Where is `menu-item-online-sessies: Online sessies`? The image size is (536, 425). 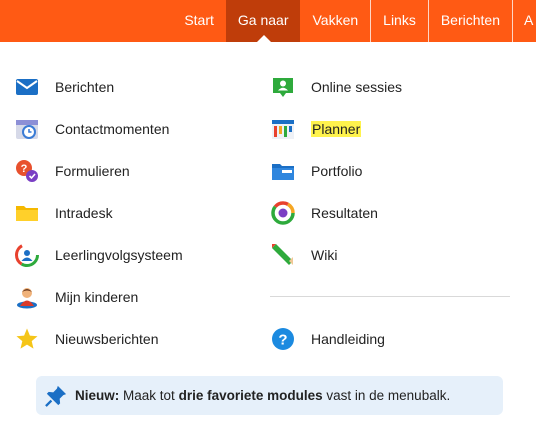
menu-item-online-sessies: Online sessies is located at coordinates (336, 87).